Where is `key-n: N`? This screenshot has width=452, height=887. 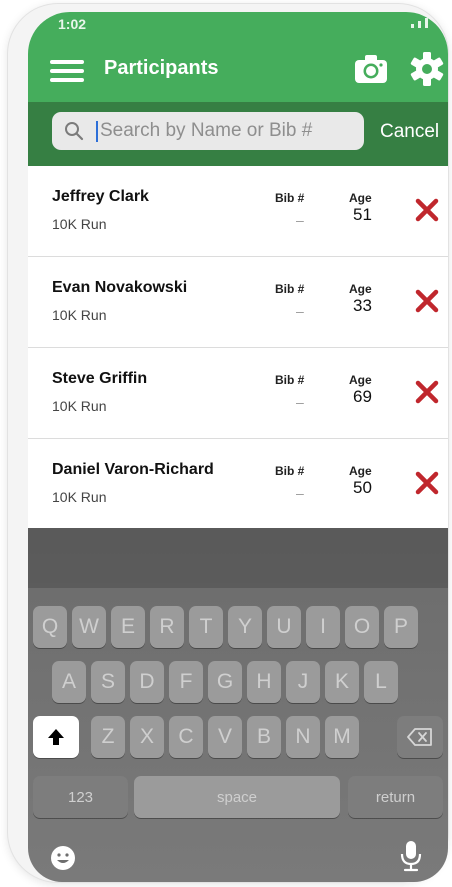 key-n: N is located at coordinates (303, 737).